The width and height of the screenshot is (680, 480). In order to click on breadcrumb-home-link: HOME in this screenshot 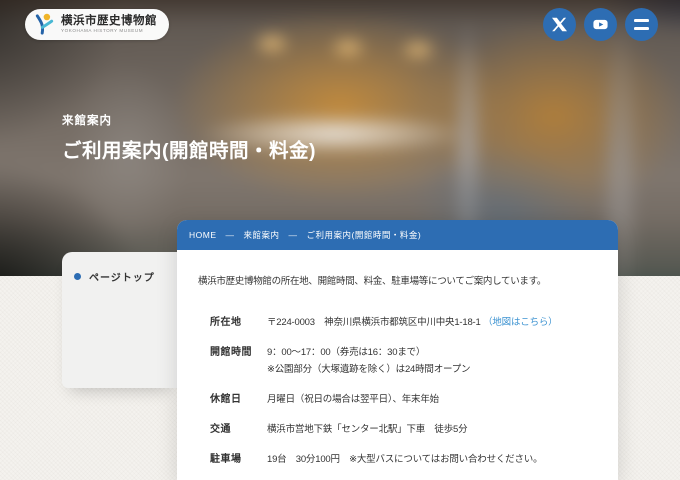, I will do `click(203, 235)`.